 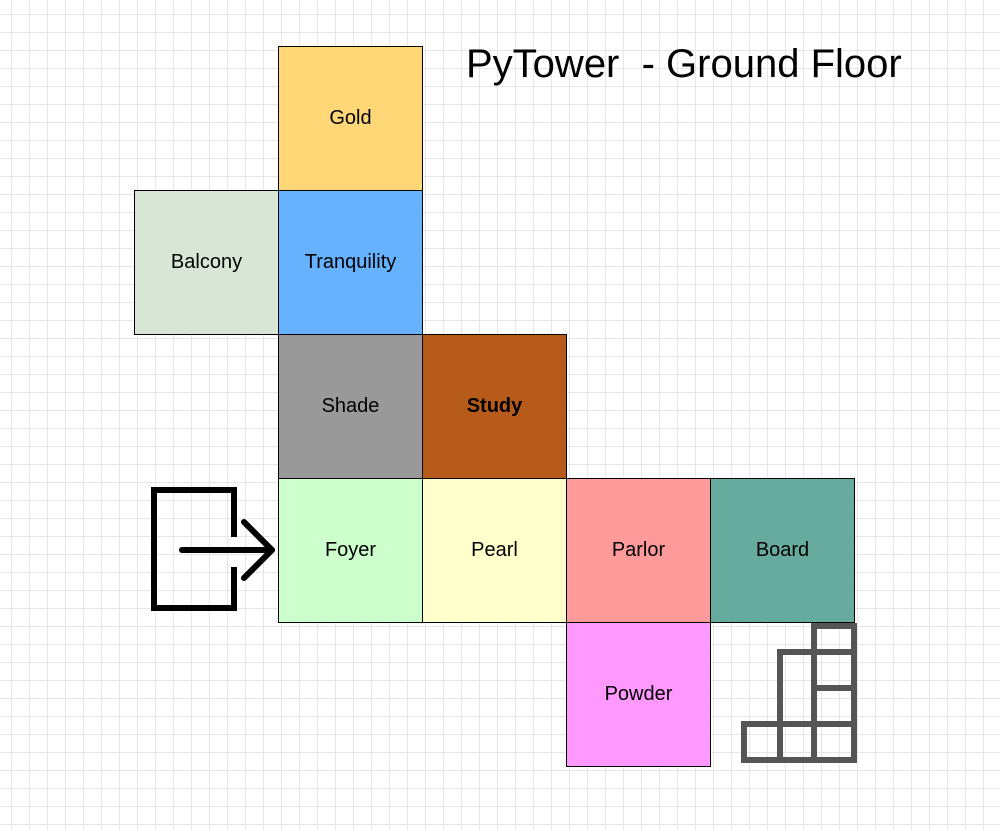 What do you see at coordinates (638, 550) in the screenshot?
I see `room-parlor: Parlor` at bounding box center [638, 550].